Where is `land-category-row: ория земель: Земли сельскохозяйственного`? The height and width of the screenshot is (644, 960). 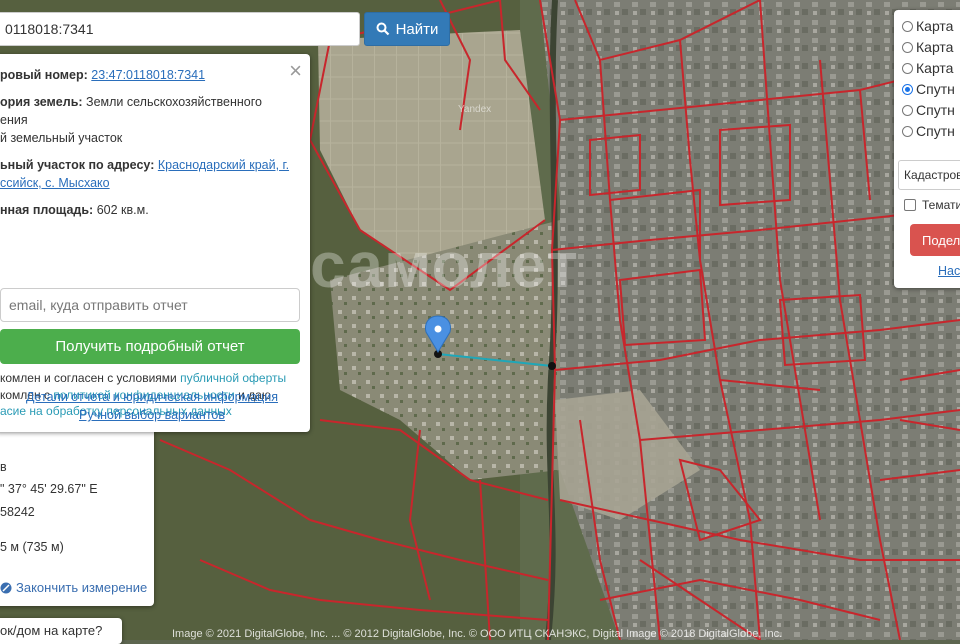
land-category-row: ория земель: Земли сельскохозяйственного is located at coordinates (131, 102).